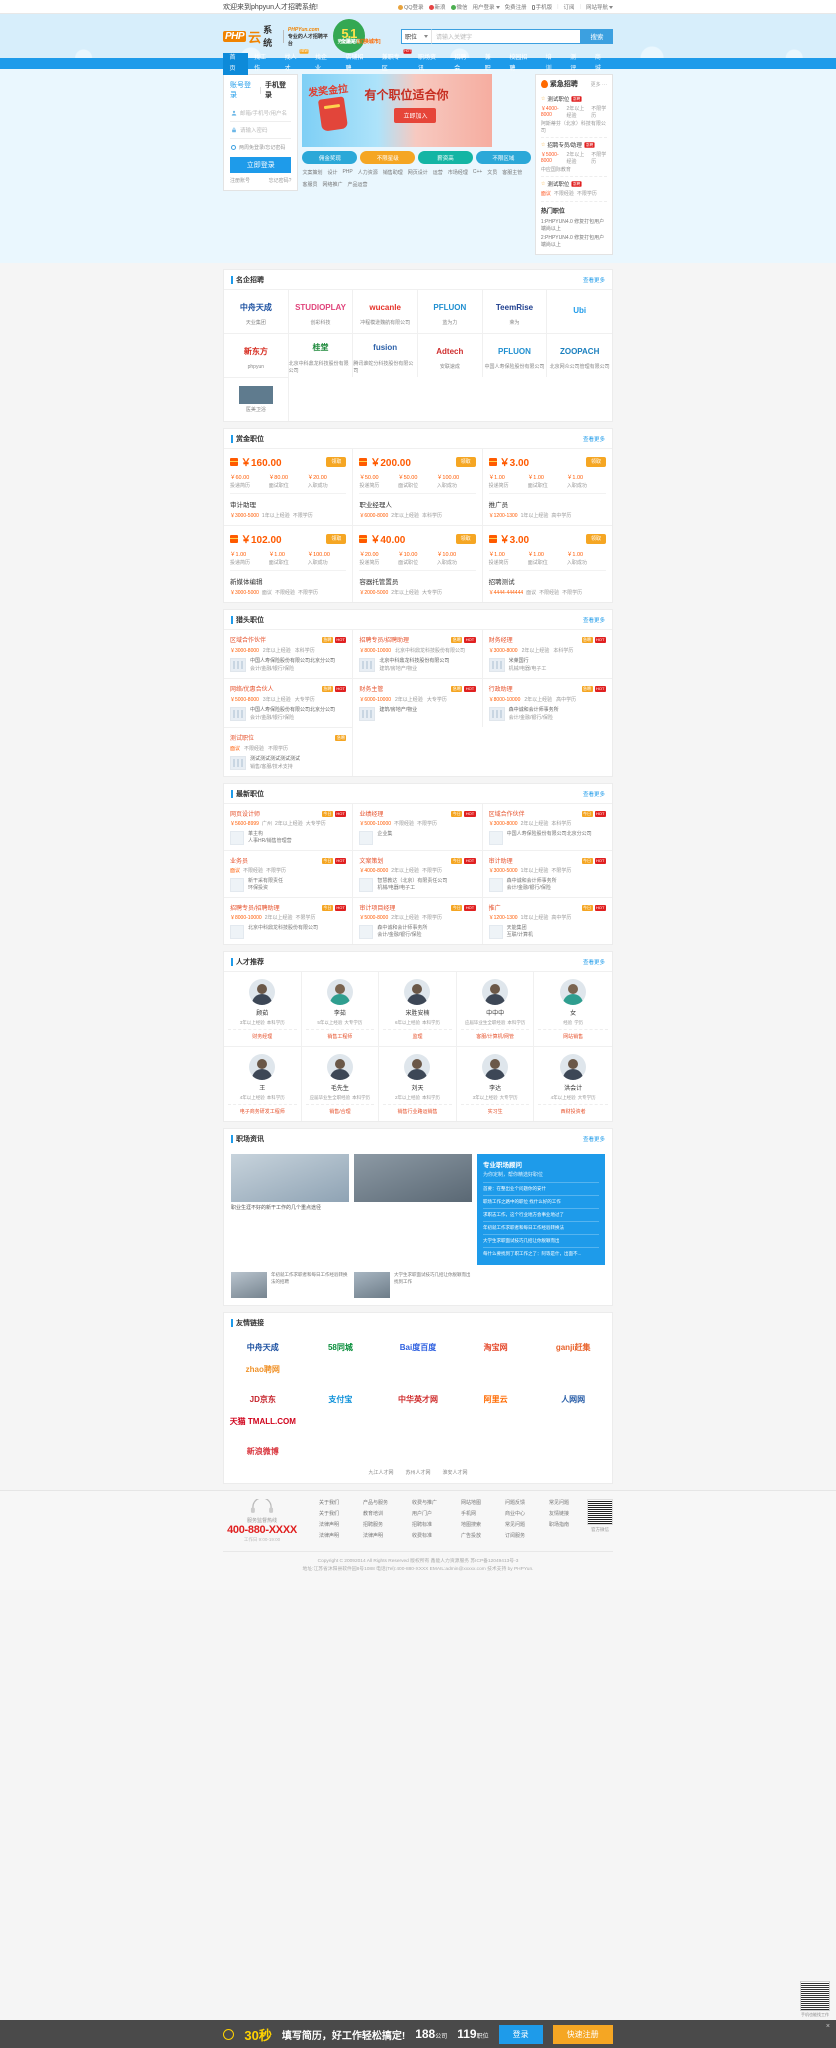  Describe the element at coordinates (450, 311) in the screenshot. I see `company-logo-cell: PFLUON 蓝为力` at that location.